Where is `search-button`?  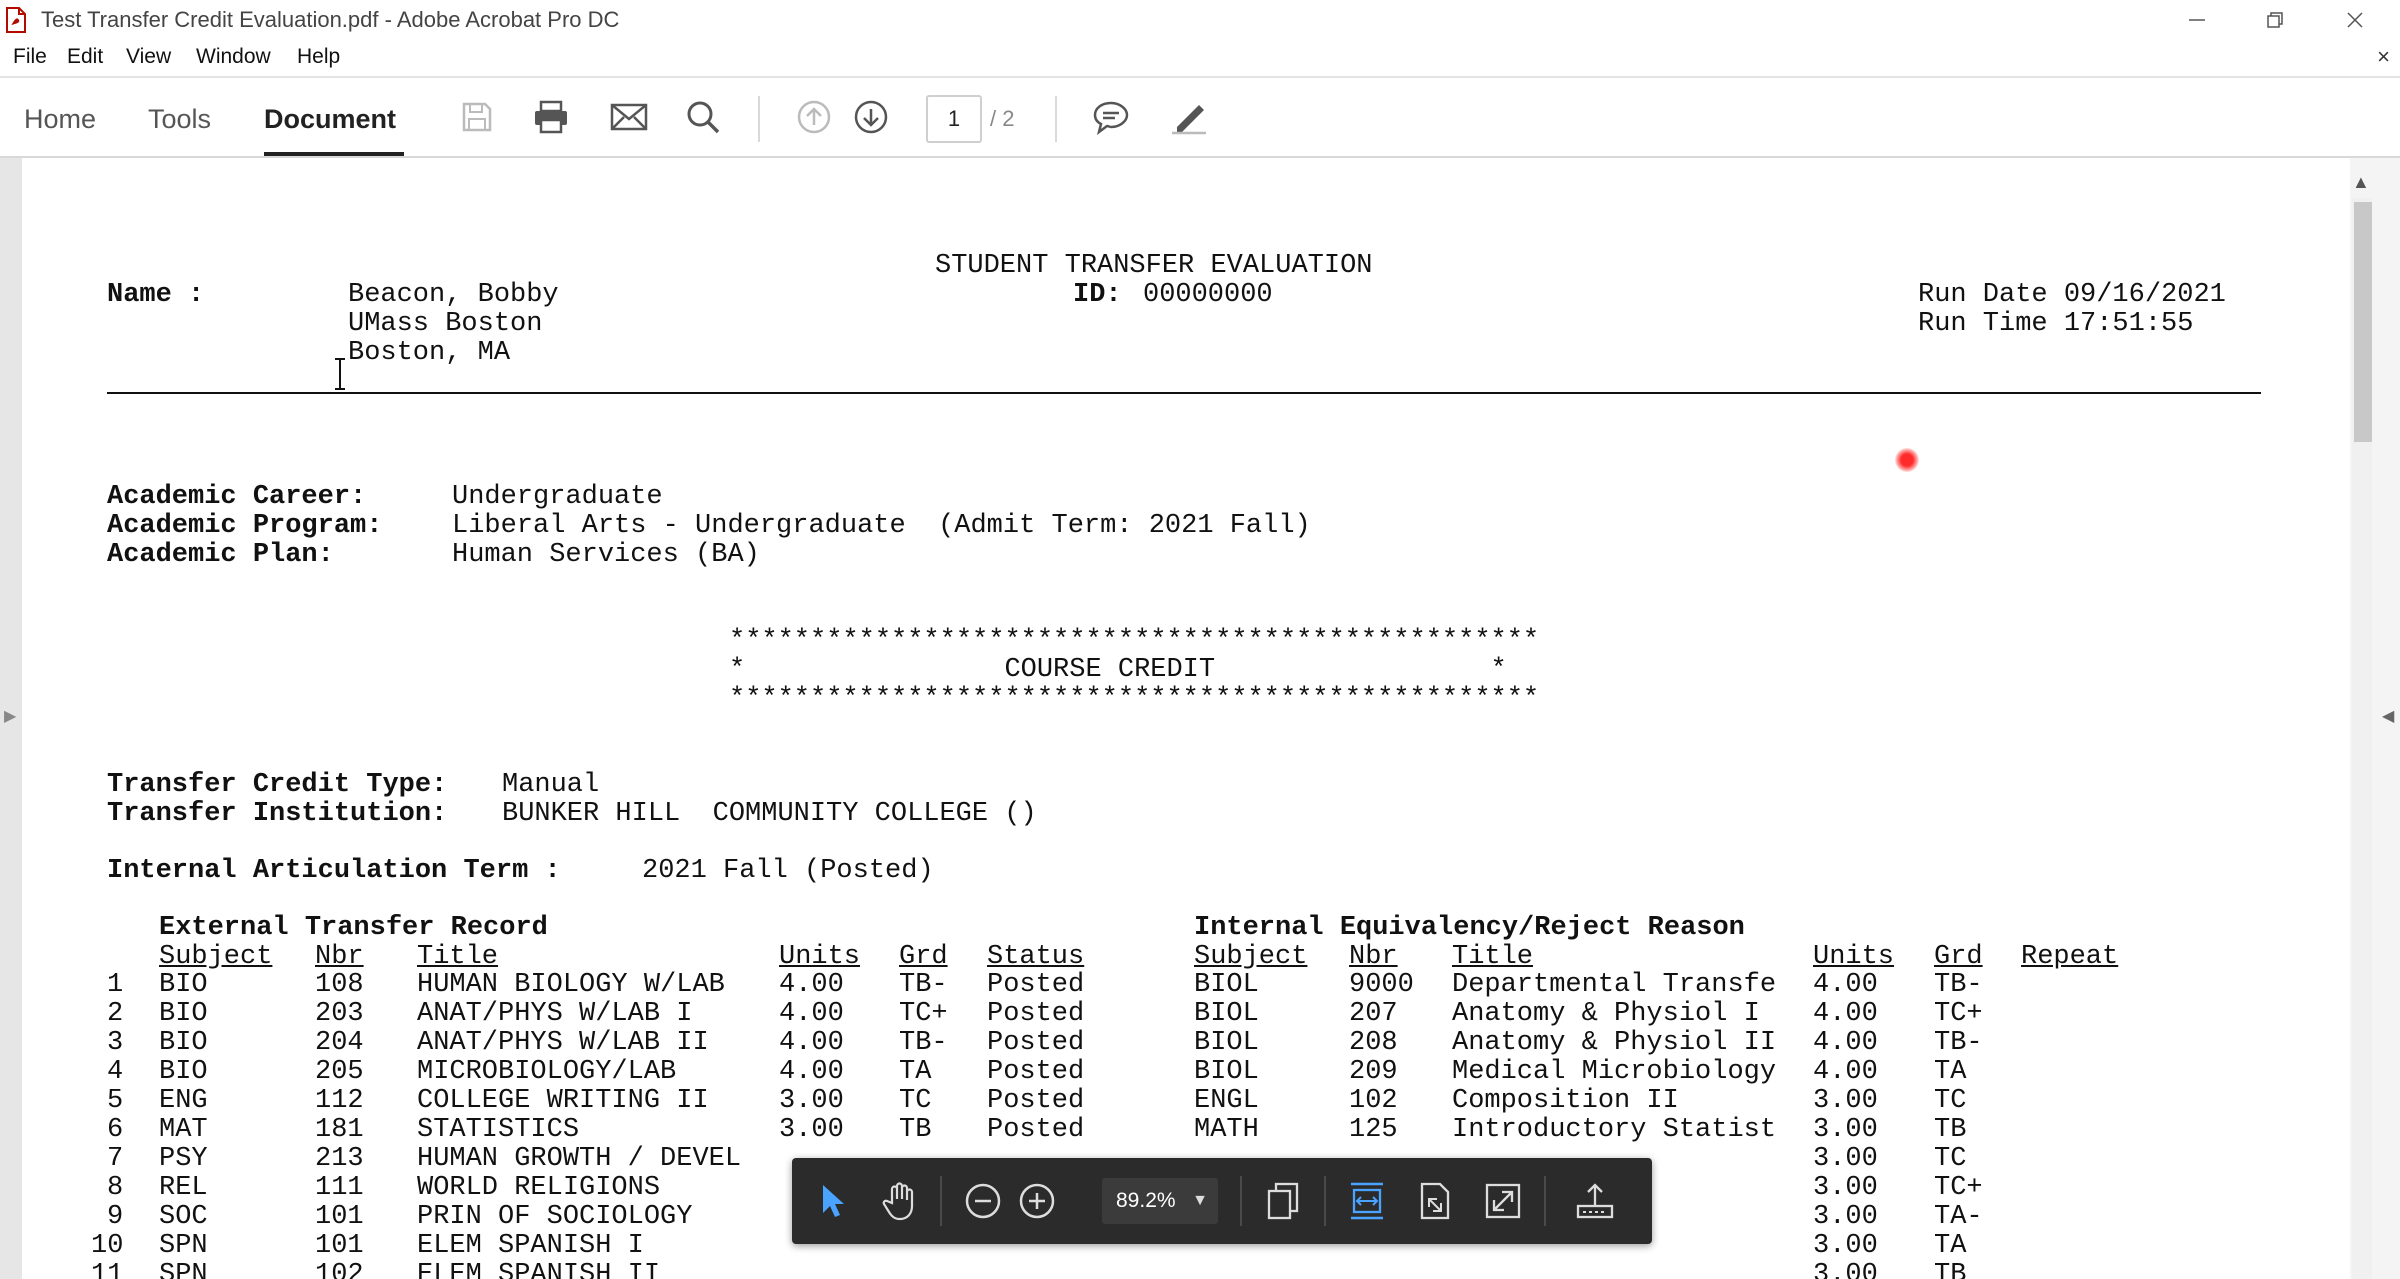
search-button is located at coordinates (703, 117).